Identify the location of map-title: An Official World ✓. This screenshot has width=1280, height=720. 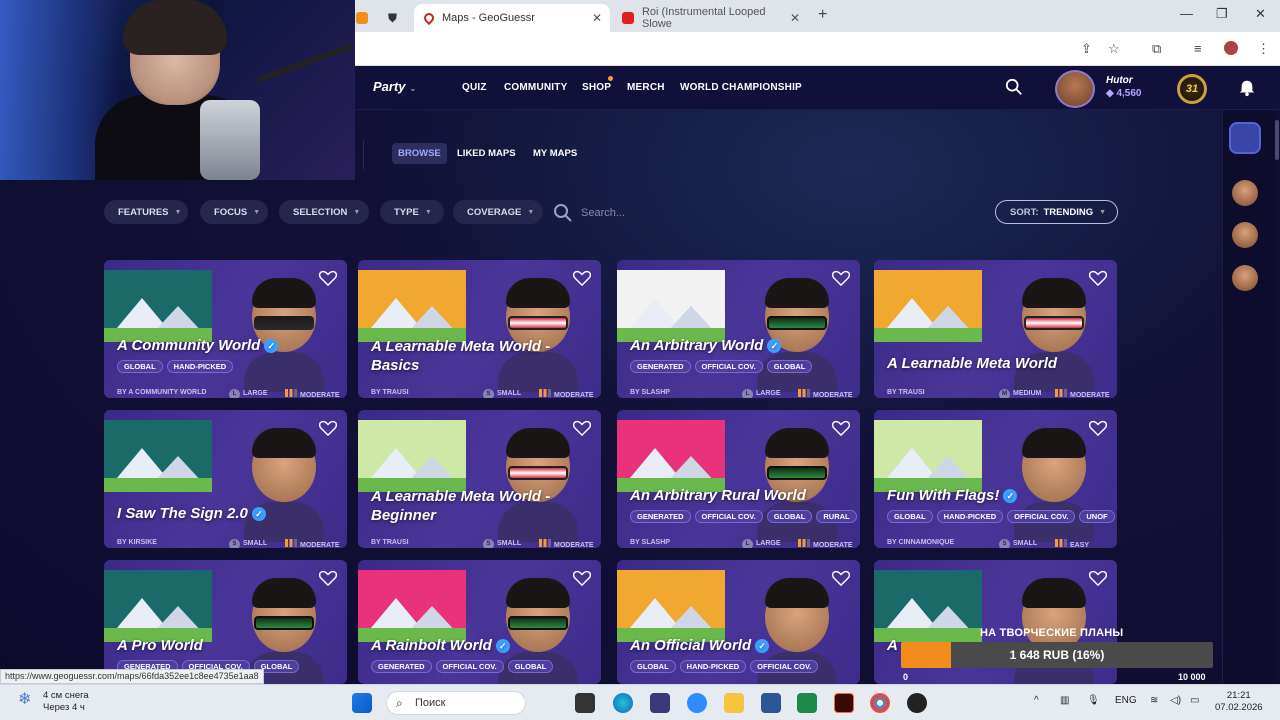
(700, 645).